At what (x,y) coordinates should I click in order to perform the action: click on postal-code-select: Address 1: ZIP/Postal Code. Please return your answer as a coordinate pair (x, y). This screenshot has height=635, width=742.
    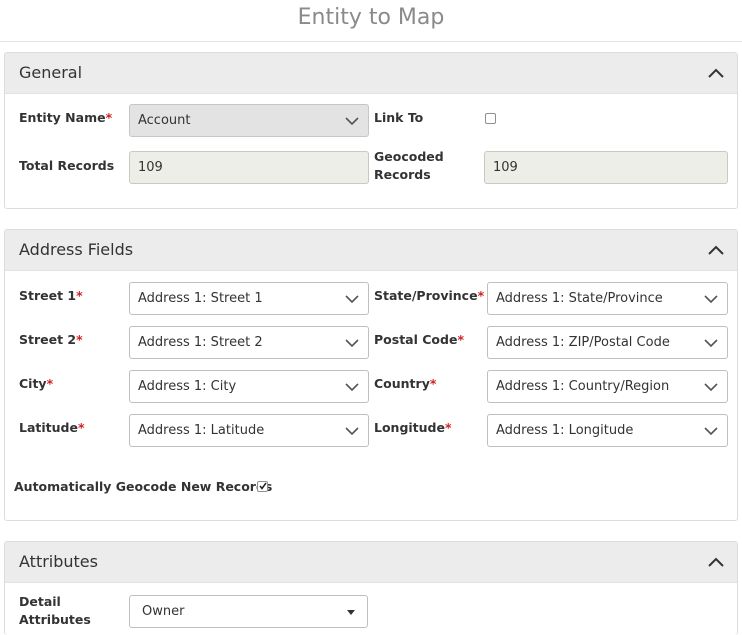
    Looking at the image, I should click on (607, 342).